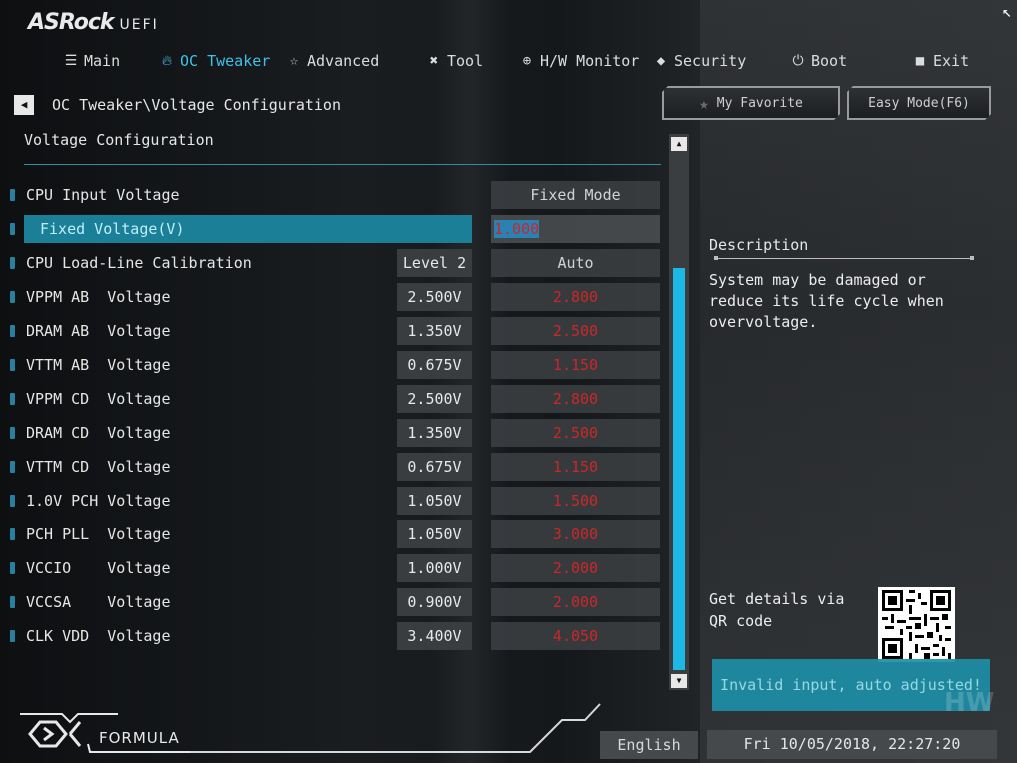 The width and height of the screenshot is (1017, 763). What do you see at coordinates (332, 603) in the screenshot?
I see `setting-row-vccsa: VCCSA Voltage 0.900V 2.000` at bounding box center [332, 603].